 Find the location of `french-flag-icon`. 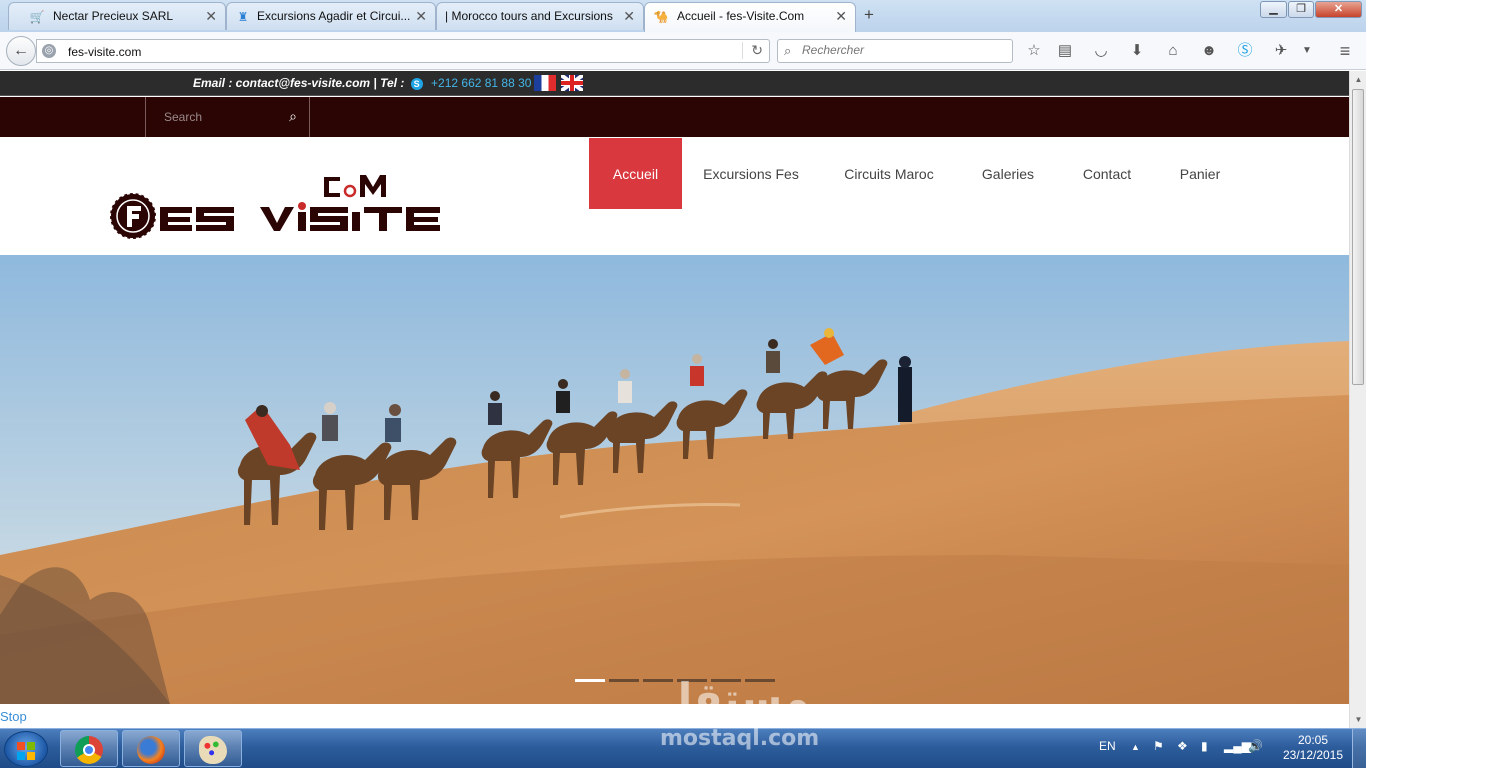

french-flag-icon is located at coordinates (545, 83).